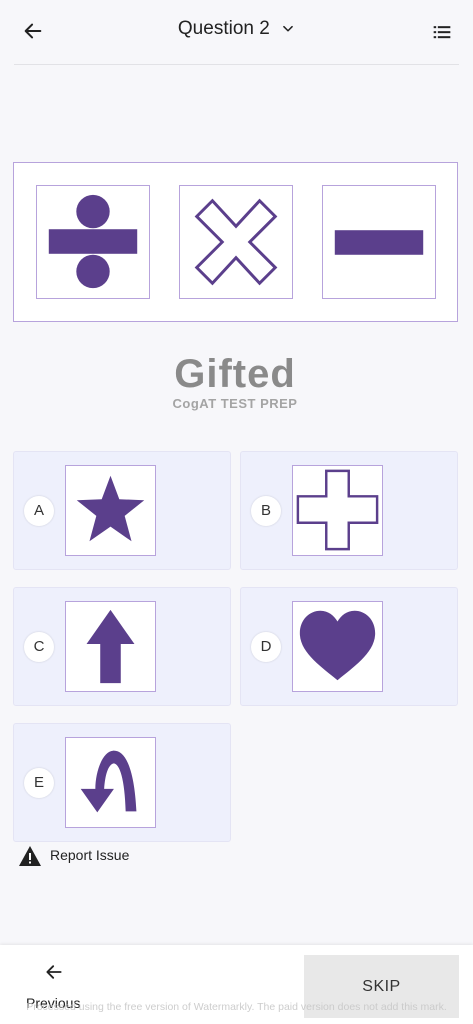 This screenshot has height=1024, width=473. Describe the element at coordinates (54, 972) in the screenshot. I see `arrow-left-icon` at that location.